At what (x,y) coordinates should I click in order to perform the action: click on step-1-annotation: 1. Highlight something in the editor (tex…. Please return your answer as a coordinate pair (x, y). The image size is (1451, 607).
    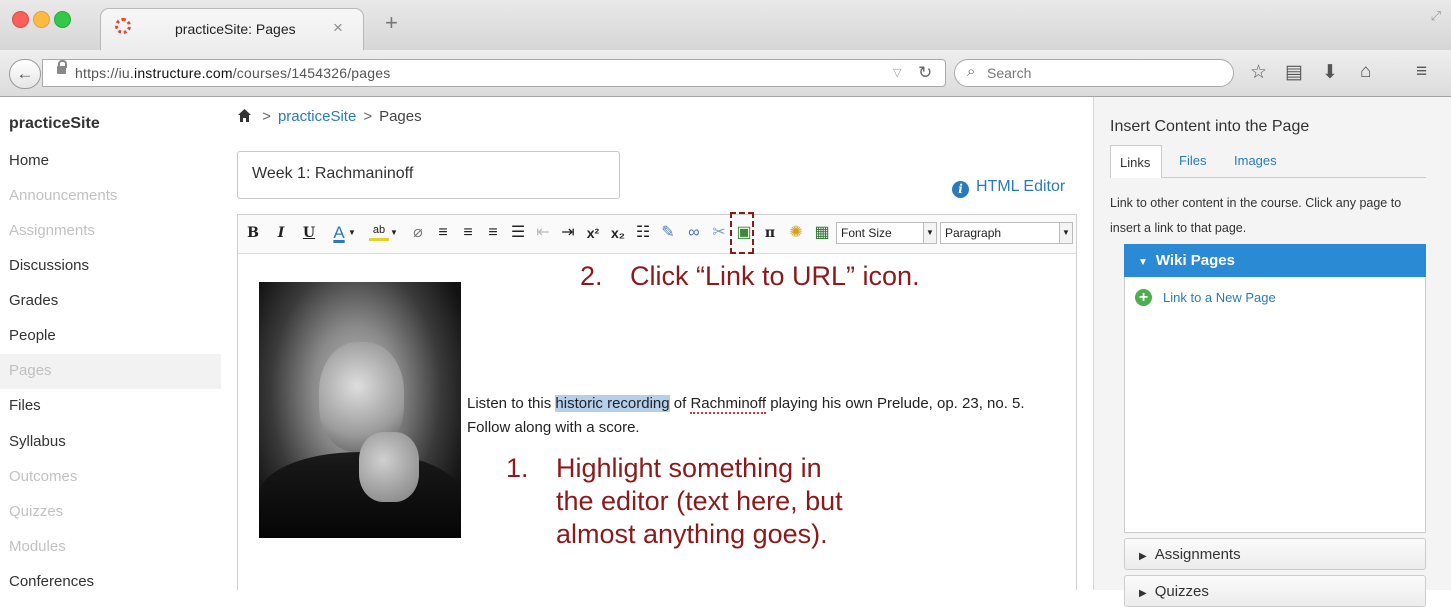
    Looking at the image, I should click on (674, 501).